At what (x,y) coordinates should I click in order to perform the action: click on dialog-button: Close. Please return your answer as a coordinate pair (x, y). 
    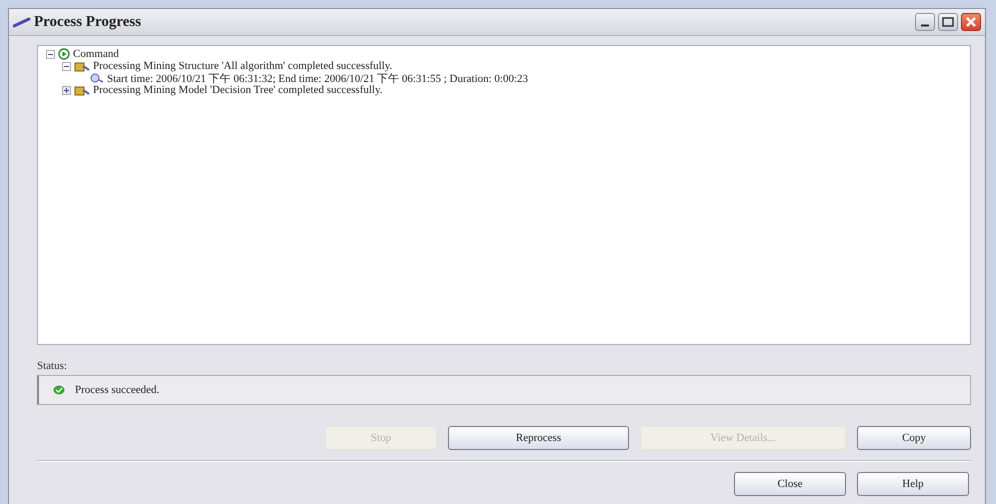
    Looking at the image, I should click on (790, 484).